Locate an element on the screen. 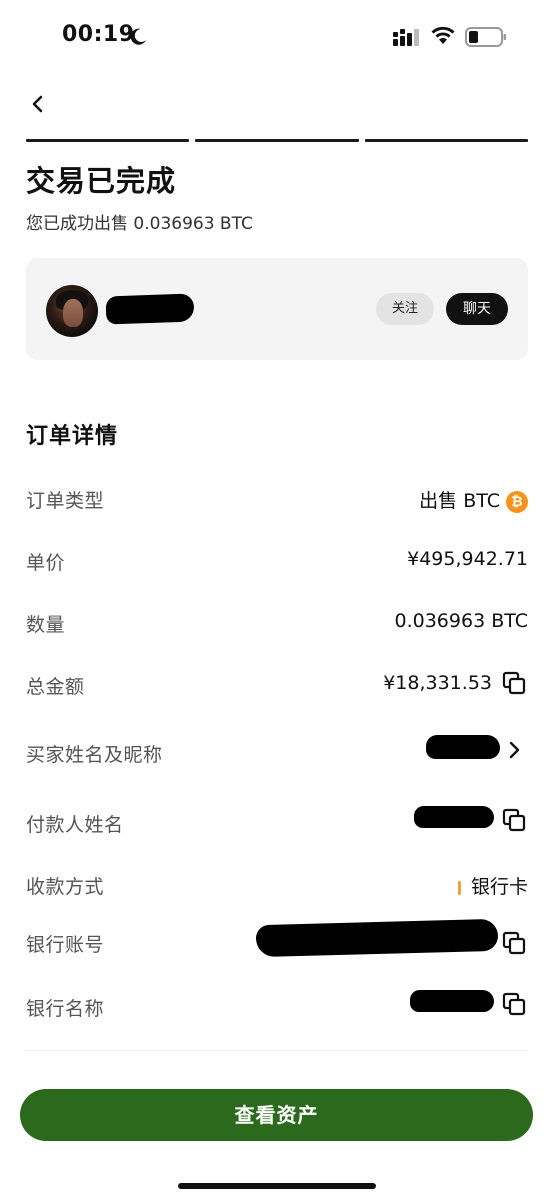  avatar is located at coordinates (72, 311).